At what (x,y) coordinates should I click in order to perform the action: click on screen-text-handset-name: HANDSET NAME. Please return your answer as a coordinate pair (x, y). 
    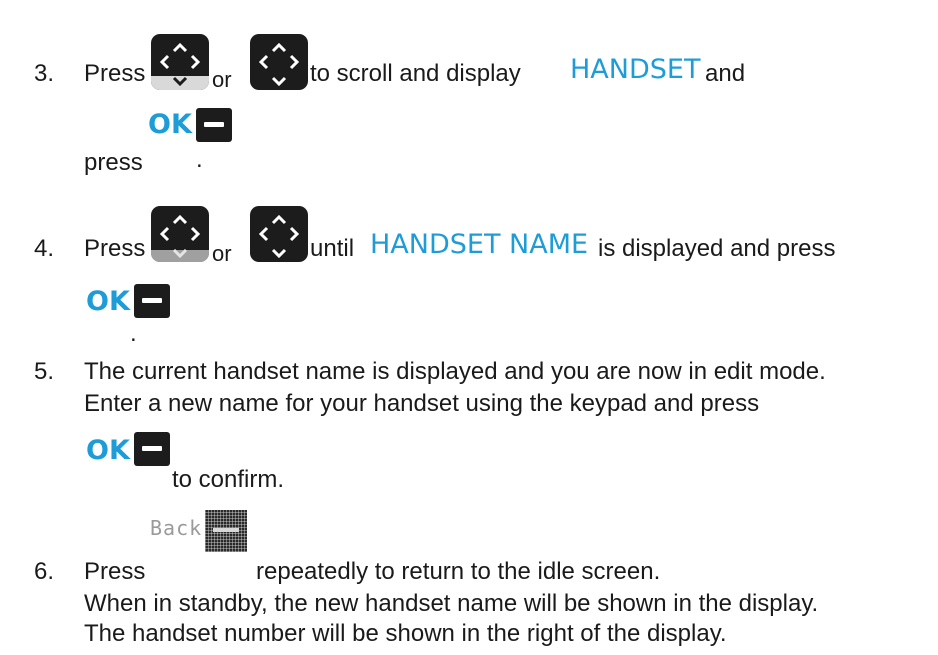
    Looking at the image, I should click on (479, 244).